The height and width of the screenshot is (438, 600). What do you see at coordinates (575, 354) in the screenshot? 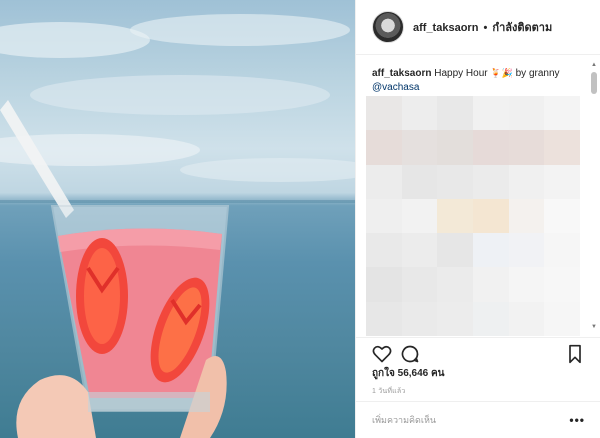
I see `bookmark-icon` at bounding box center [575, 354].